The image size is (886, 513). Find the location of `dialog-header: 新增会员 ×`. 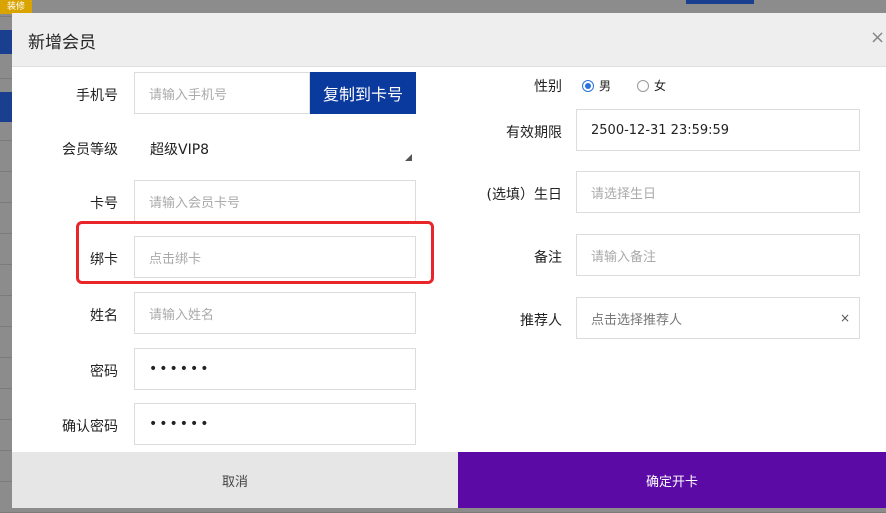

dialog-header: 新增会员 × is located at coordinates (449, 40).